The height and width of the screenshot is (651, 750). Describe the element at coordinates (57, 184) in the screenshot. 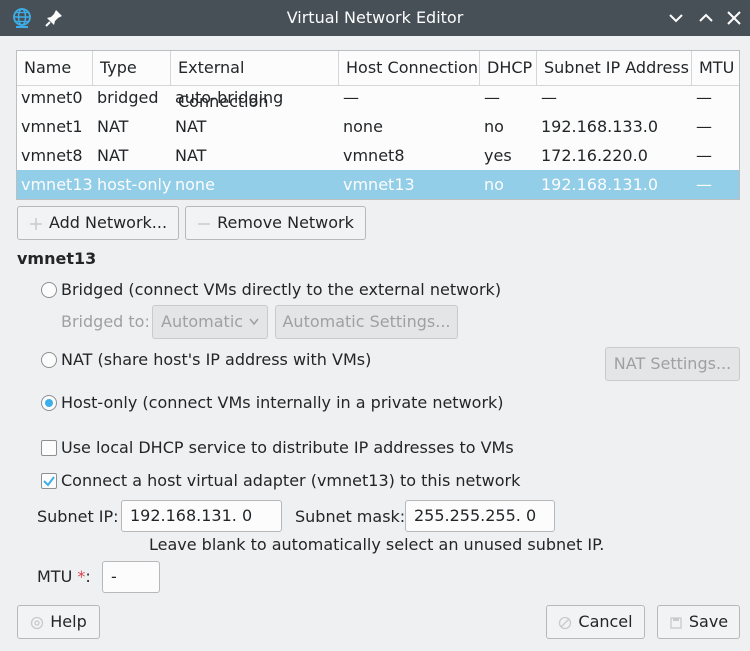

I see `cell-name: vmnet13` at that location.